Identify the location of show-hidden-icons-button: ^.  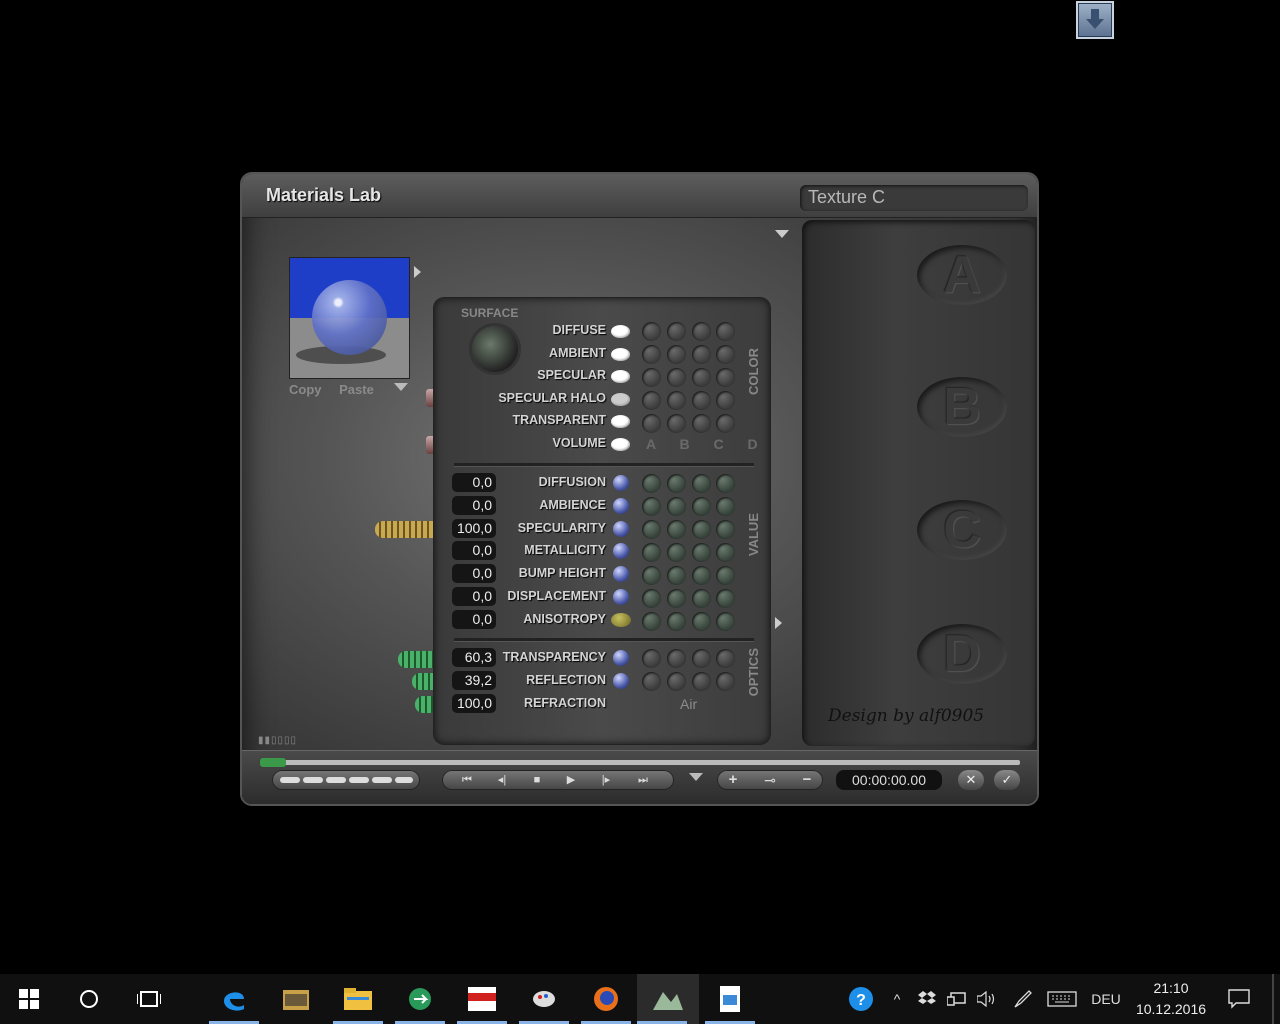
(897, 999).